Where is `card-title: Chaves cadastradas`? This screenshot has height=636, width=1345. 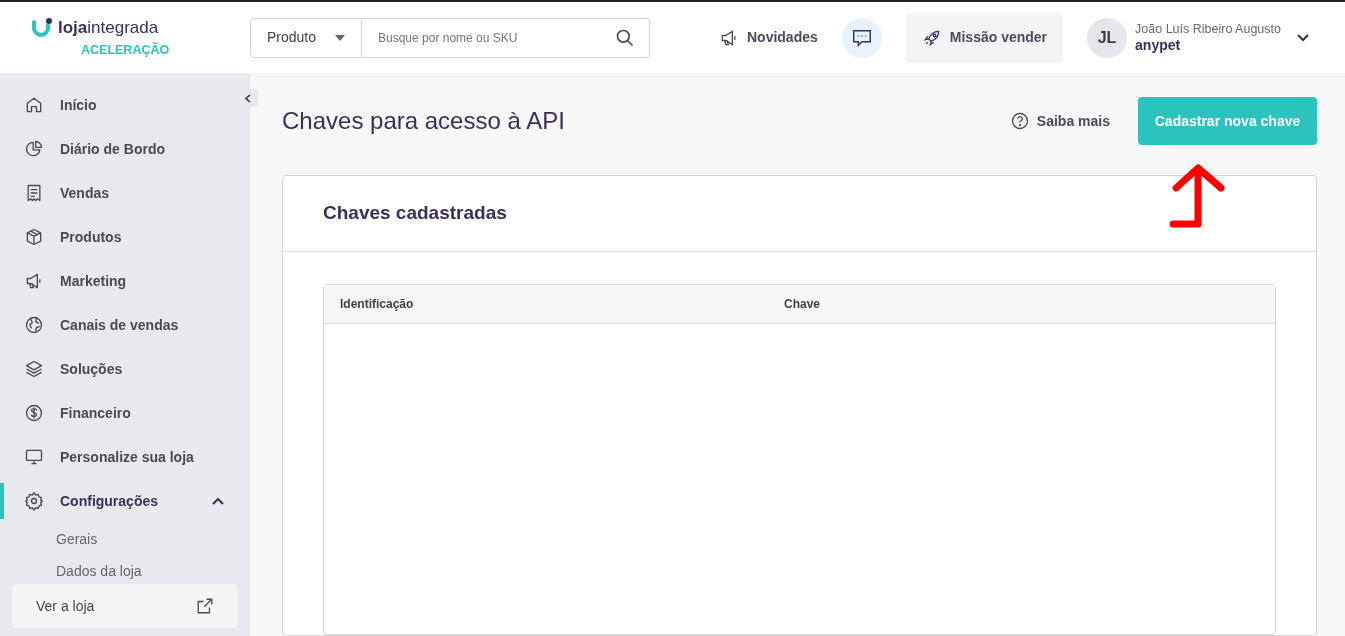 card-title: Chaves cadastradas is located at coordinates (415, 213).